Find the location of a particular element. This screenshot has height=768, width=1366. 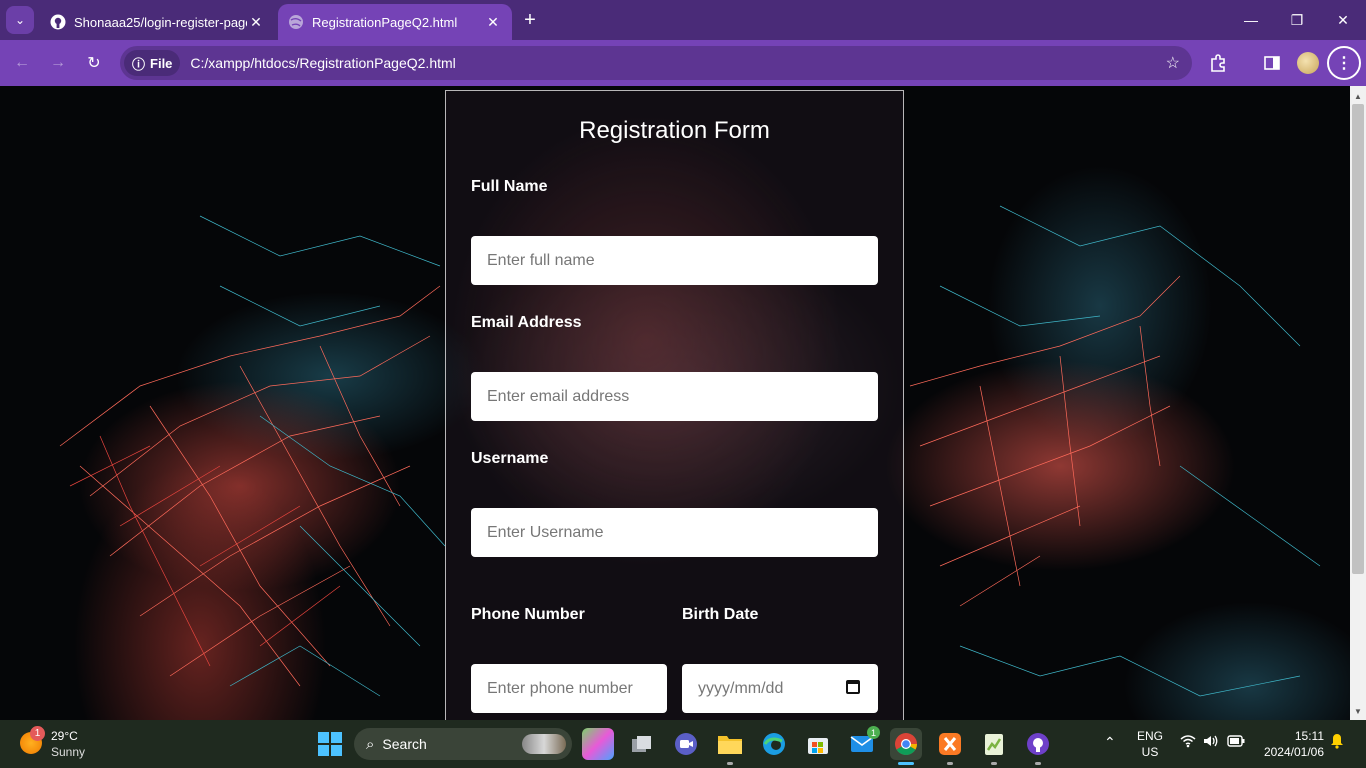

back-button: ← is located at coordinates (22, 63).